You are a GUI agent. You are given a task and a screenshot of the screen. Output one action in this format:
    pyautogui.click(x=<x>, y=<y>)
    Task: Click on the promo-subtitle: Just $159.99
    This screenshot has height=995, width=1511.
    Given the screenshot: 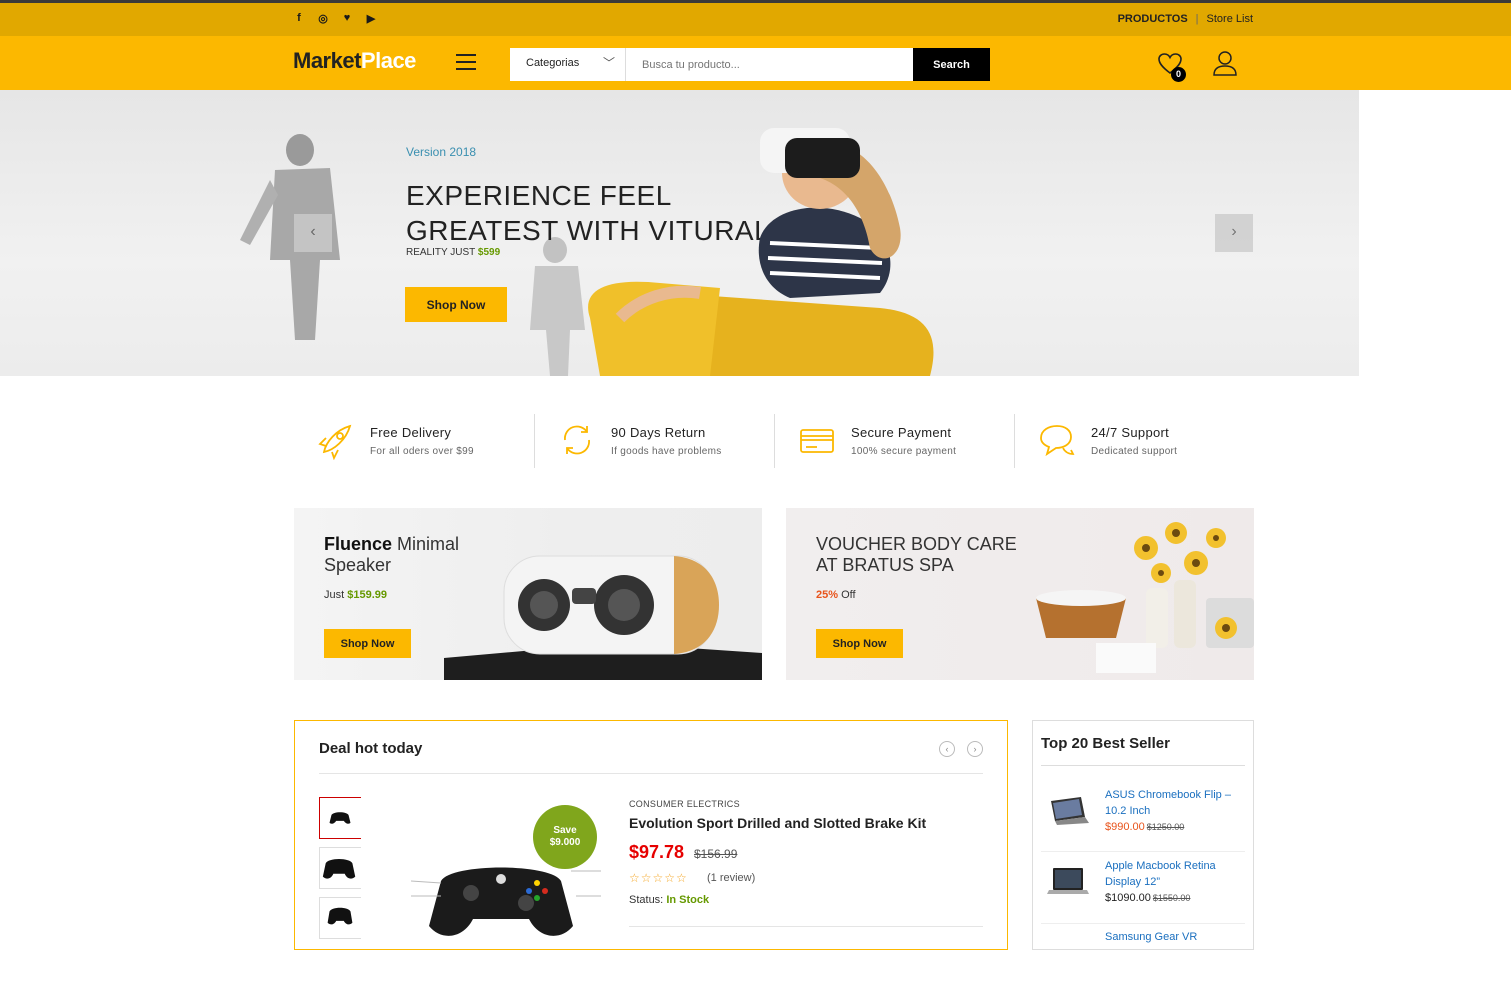 What is the action you would take?
    pyautogui.click(x=355, y=595)
    